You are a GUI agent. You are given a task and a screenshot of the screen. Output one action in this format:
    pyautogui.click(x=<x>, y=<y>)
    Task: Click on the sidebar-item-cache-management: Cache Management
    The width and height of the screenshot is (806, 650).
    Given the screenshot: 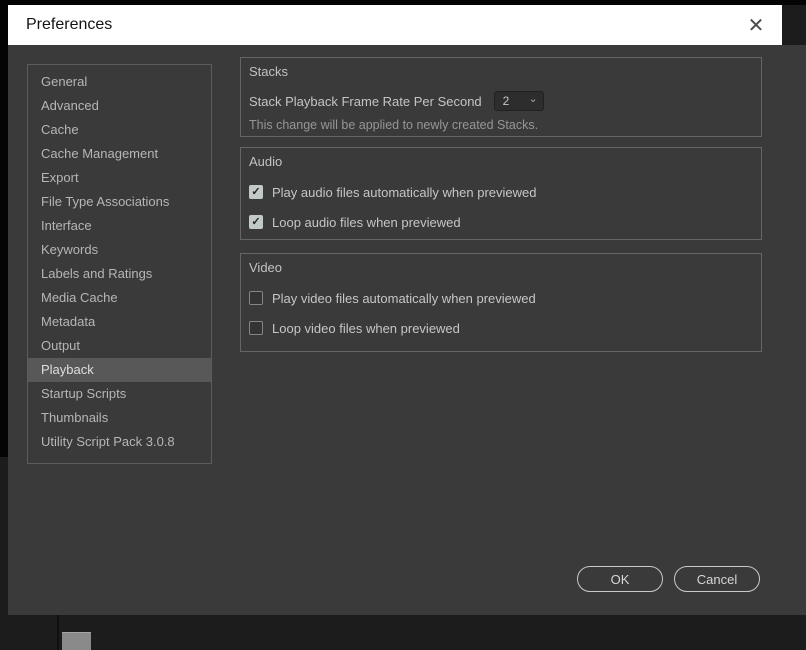 What is the action you would take?
    pyautogui.click(x=119, y=154)
    